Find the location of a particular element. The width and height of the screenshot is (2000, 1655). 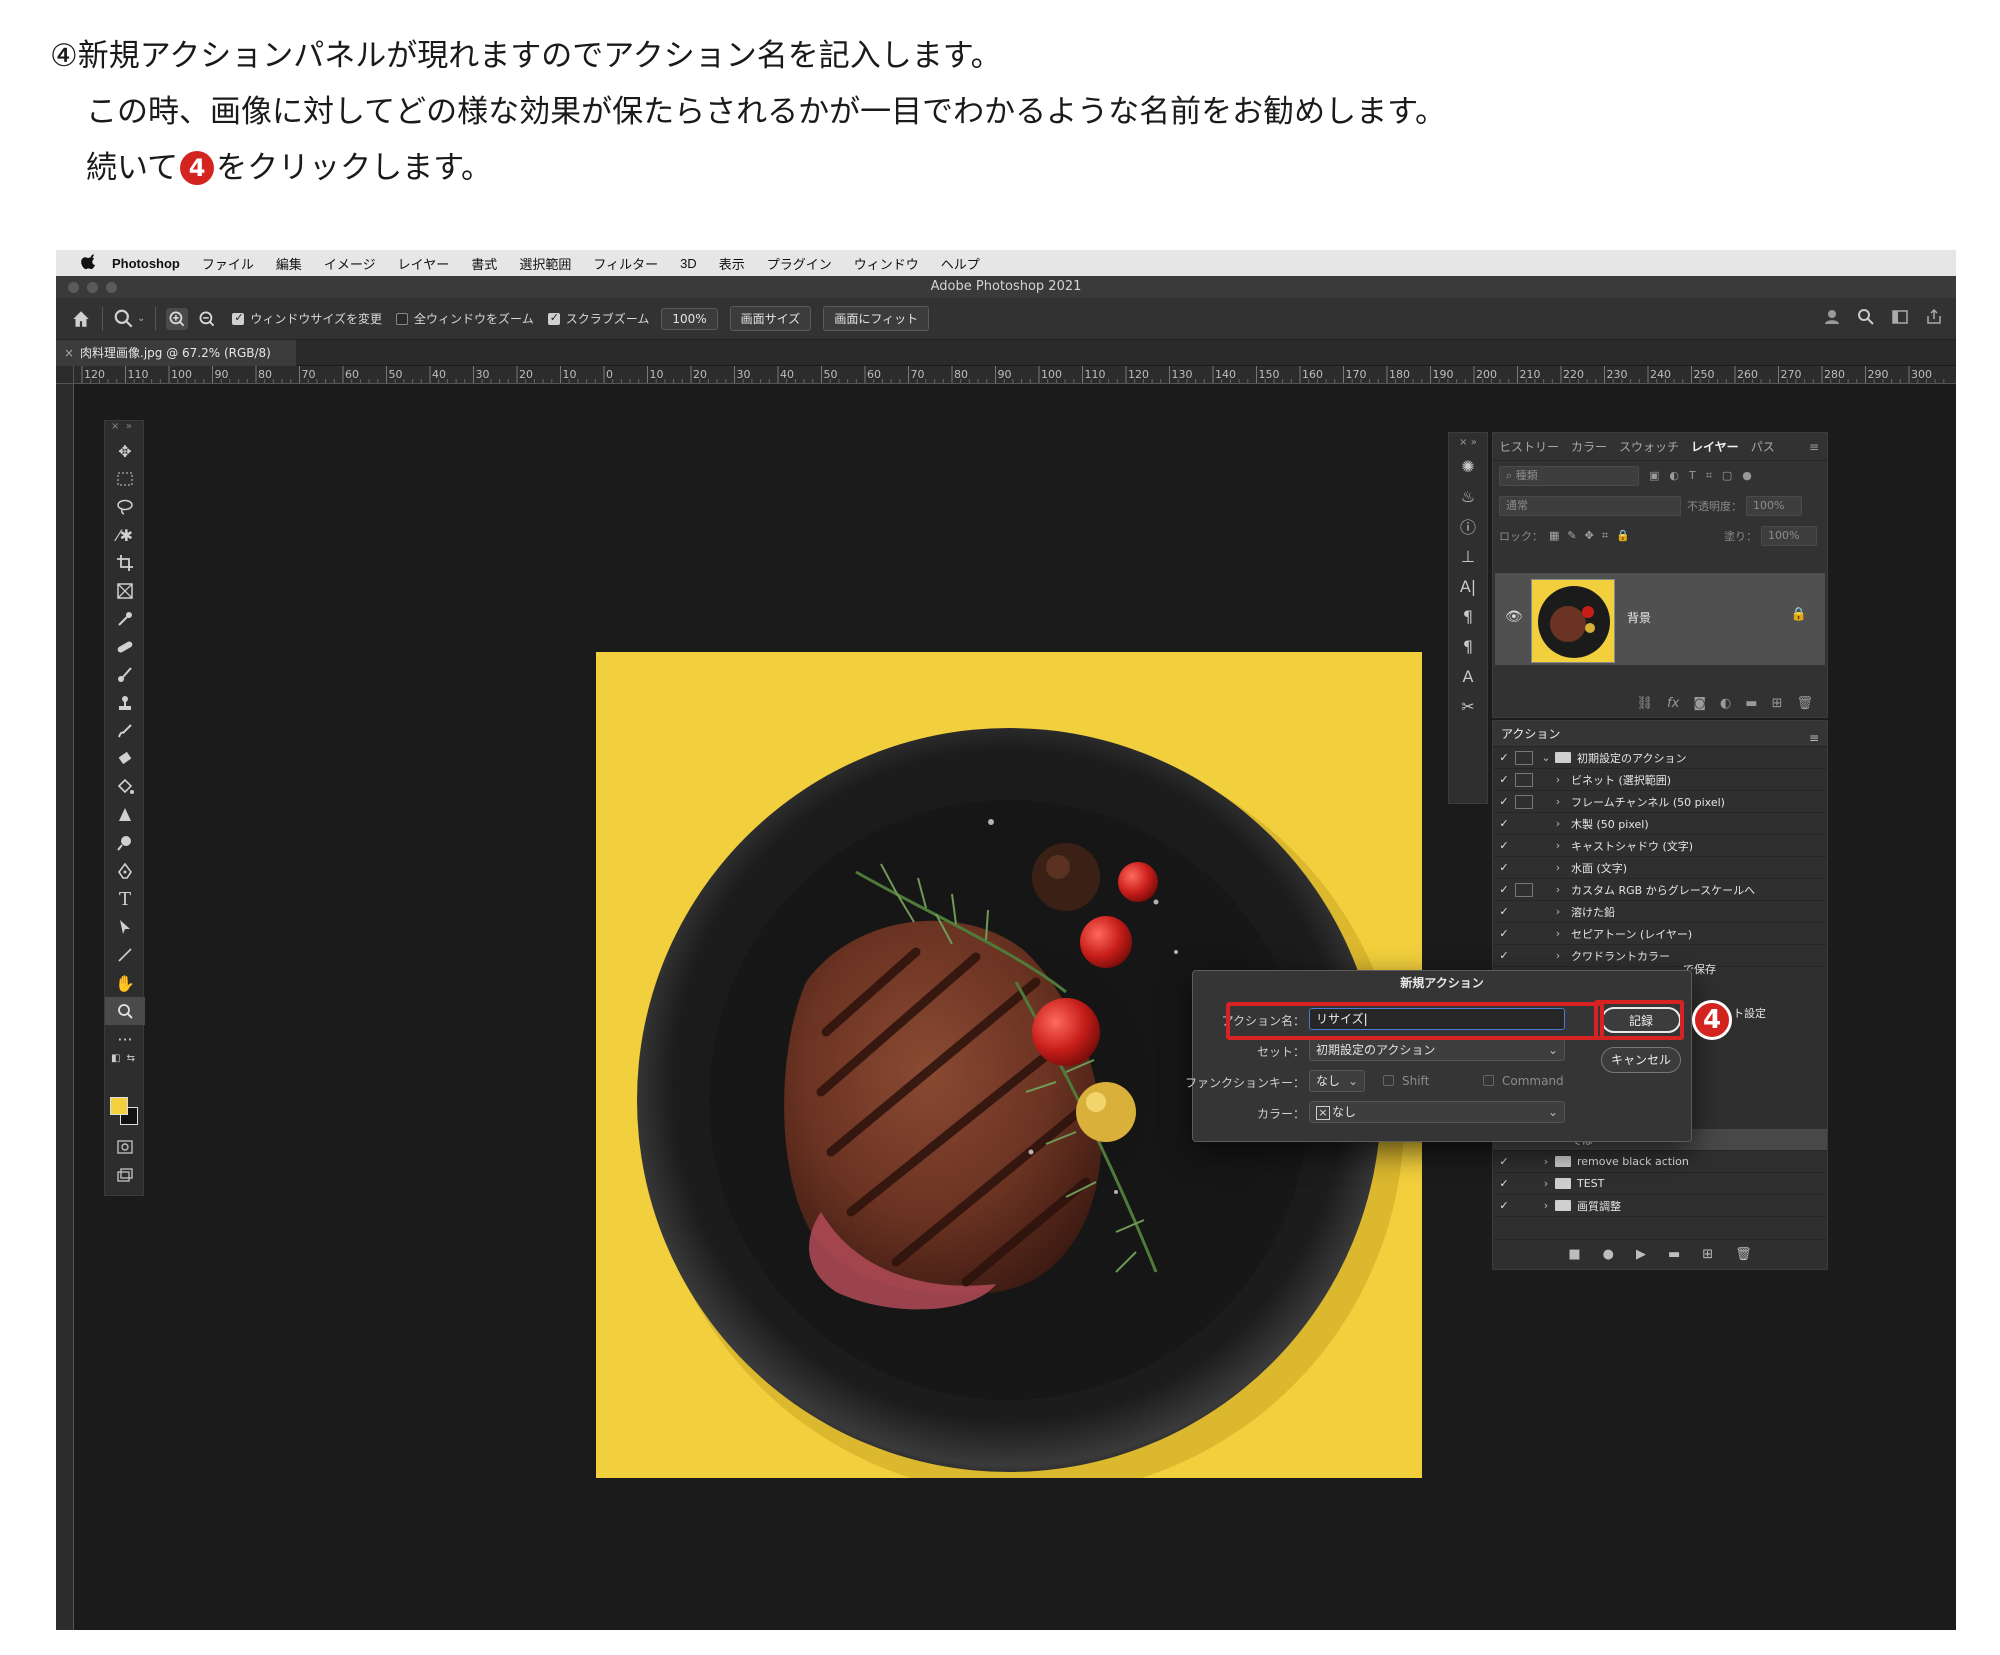

stop-icon: ■ is located at coordinates (1574, 1254).